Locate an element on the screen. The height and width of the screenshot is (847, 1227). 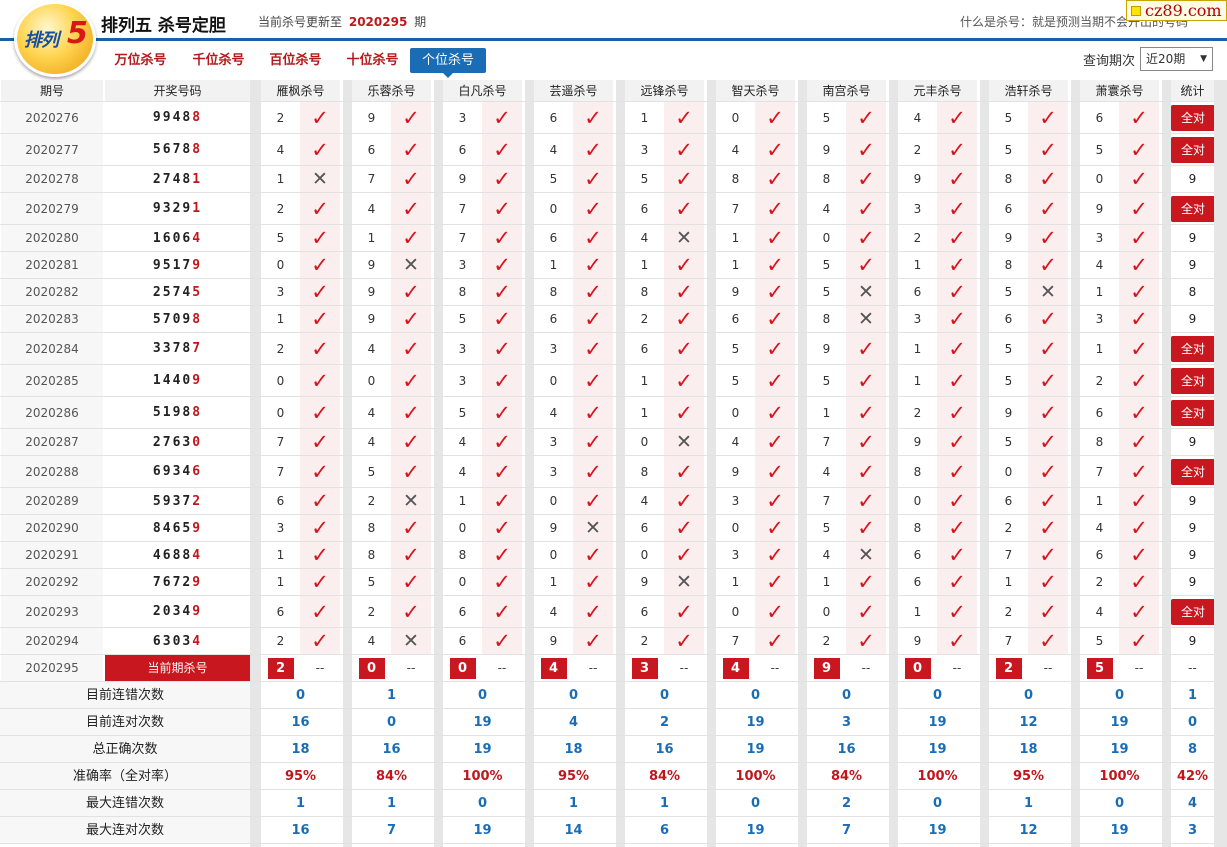
stat-value: 95% is located at coordinates (573, 776).